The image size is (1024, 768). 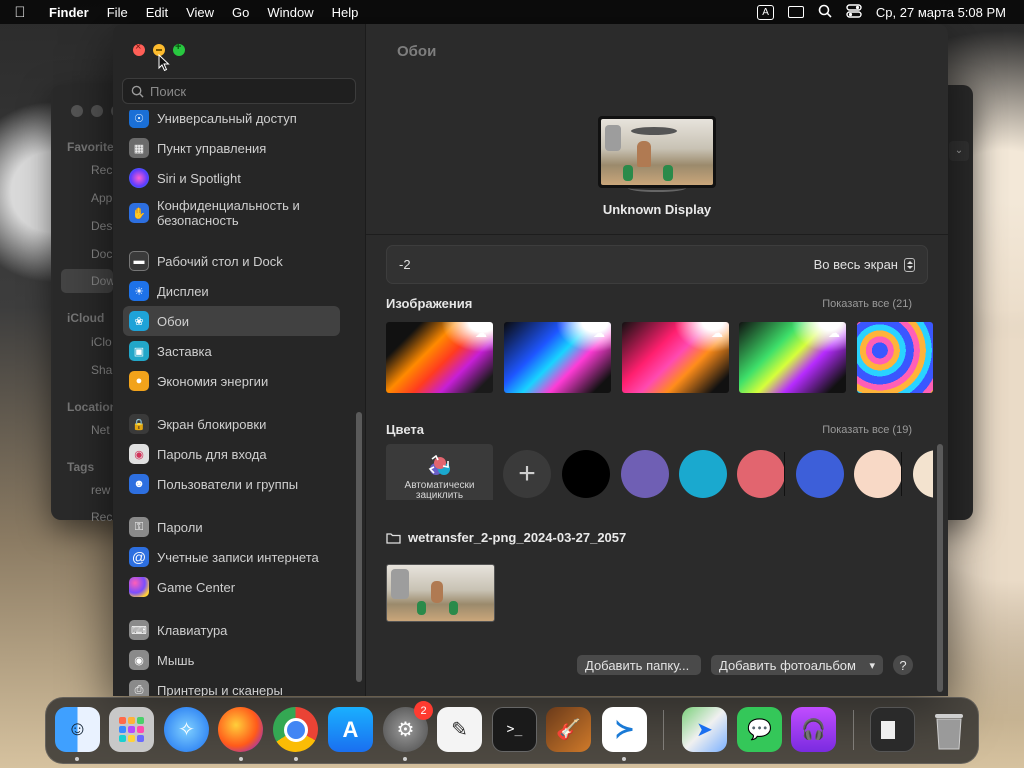 I want to click on dock-textedit-icon: ✎, so click(x=459, y=729).